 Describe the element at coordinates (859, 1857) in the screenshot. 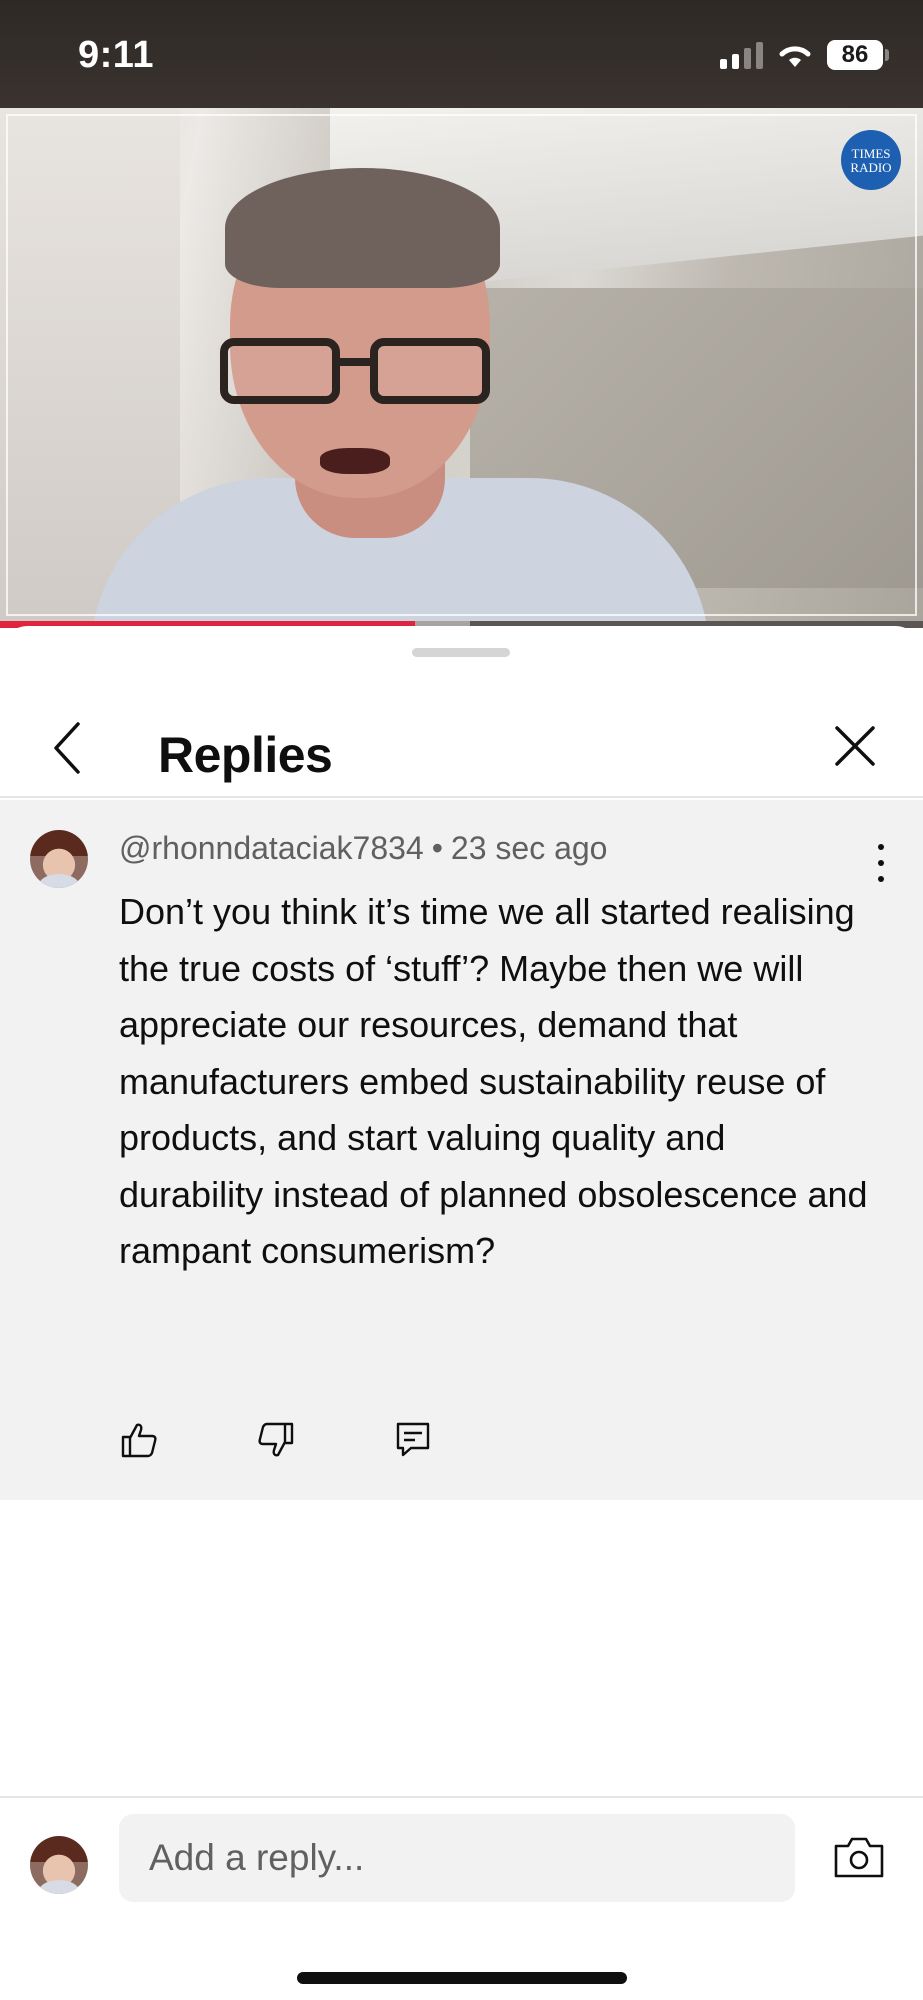

I see `camera-icon` at that location.